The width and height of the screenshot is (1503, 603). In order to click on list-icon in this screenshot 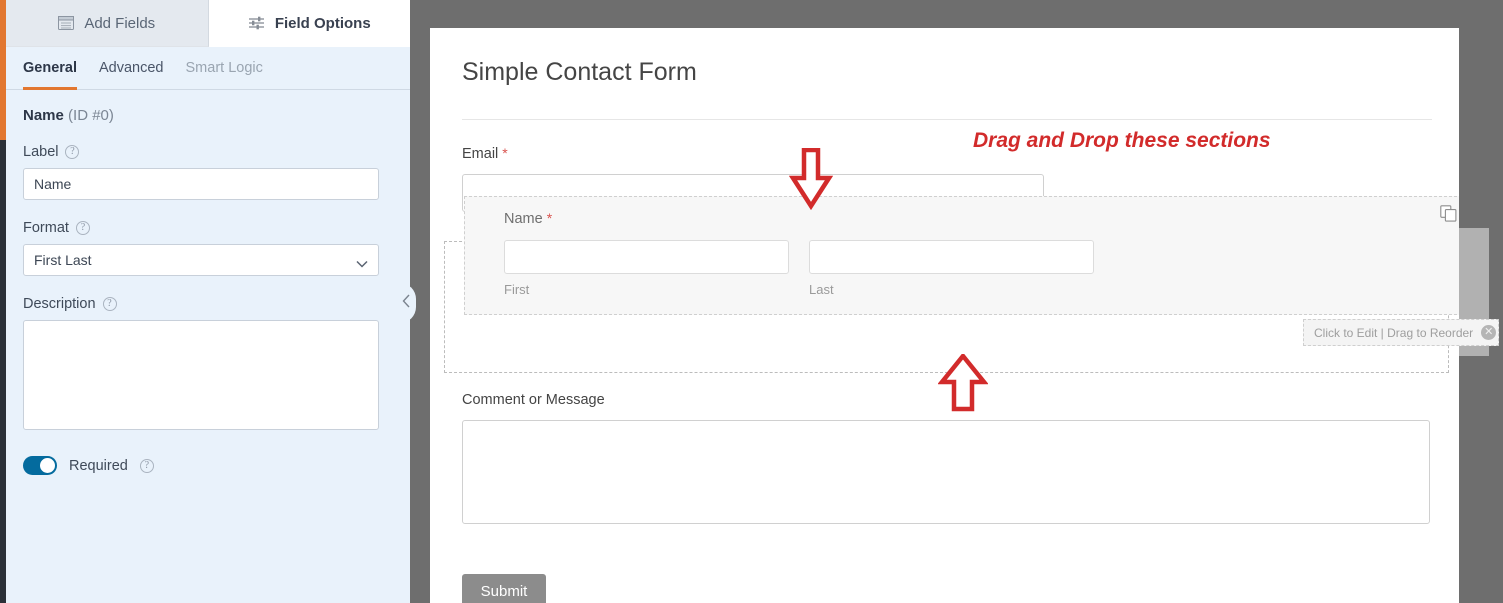, I will do `click(66, 23)`.